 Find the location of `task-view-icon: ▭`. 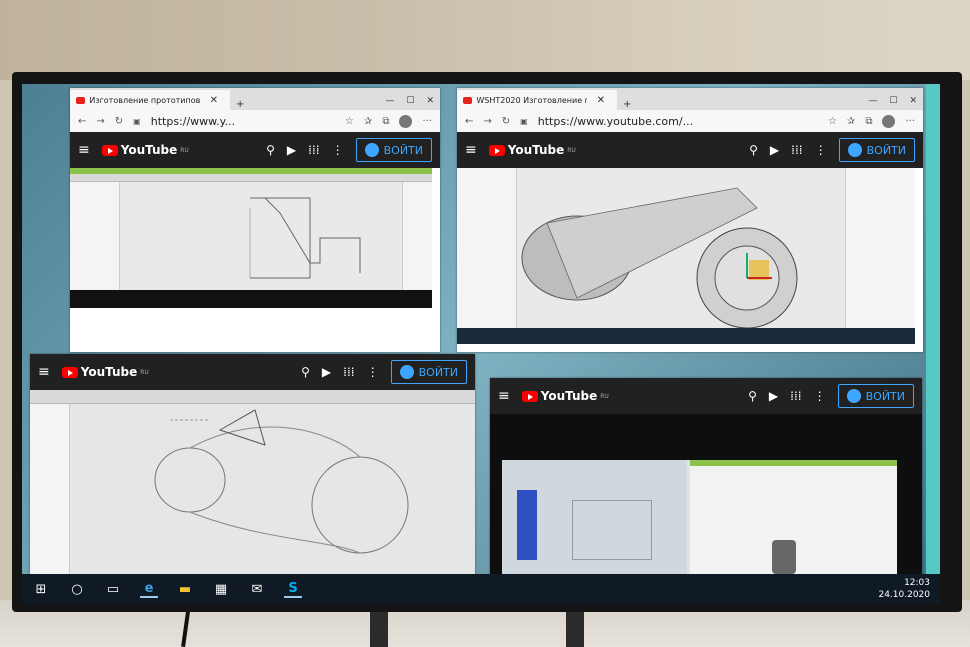

task-view-icon: ▭ is located at coordinates (113, 589).